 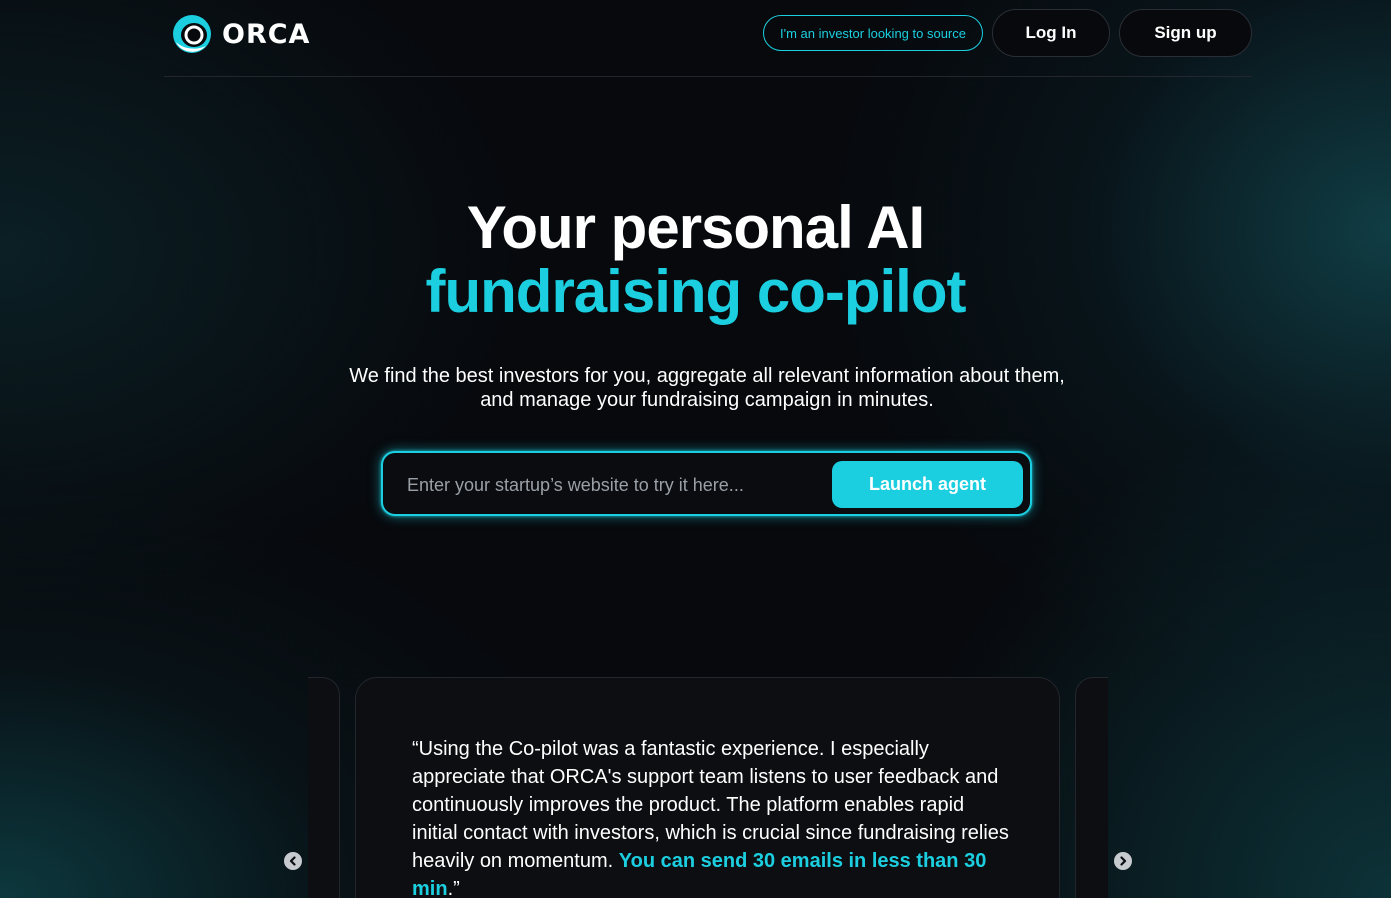 I want to click on chevron-left-icon, so click(x=292, y=861).